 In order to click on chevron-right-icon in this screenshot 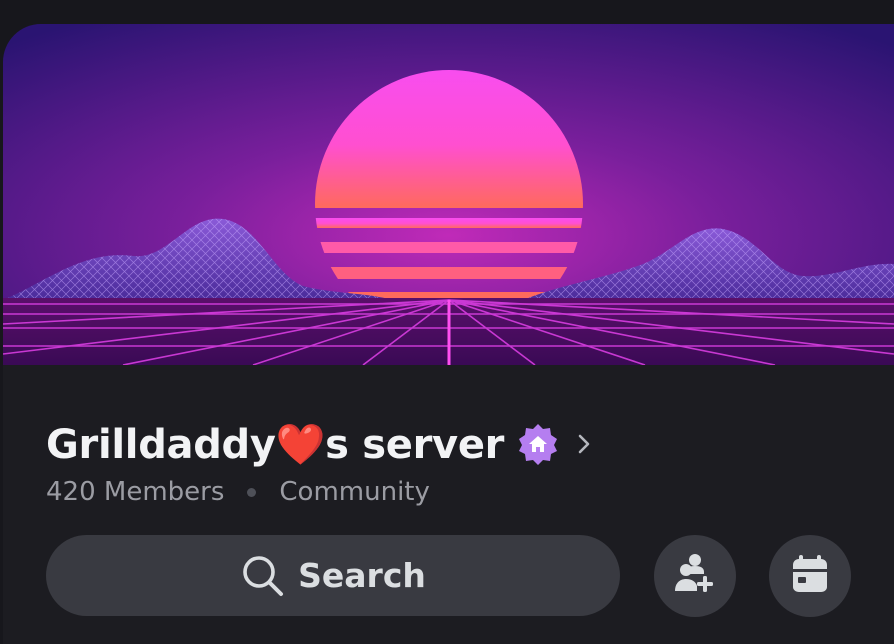, I will do `click(584, 444)`.